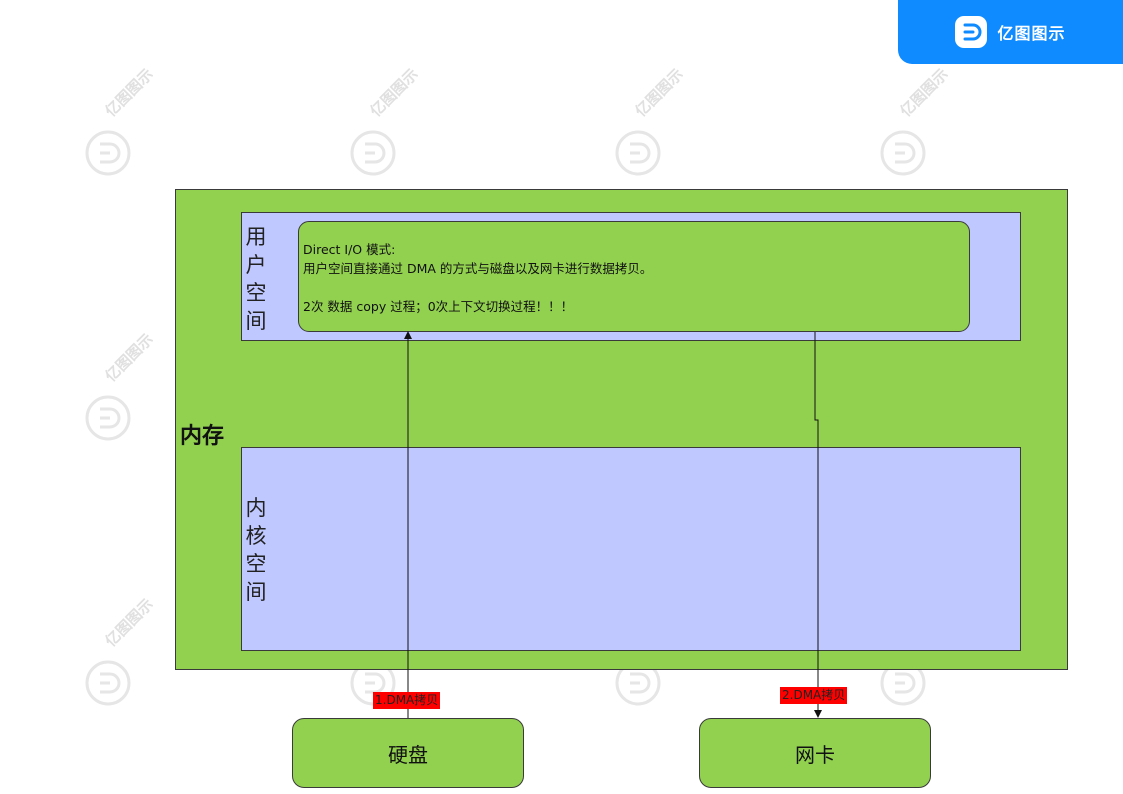 This screenshot has width=1123, height=794. What do you see at coordinates (407, 700) in the screenshot?
I see `dma-copy-label-1: 1.DMA拷贝` at bounding box center [407, 700].